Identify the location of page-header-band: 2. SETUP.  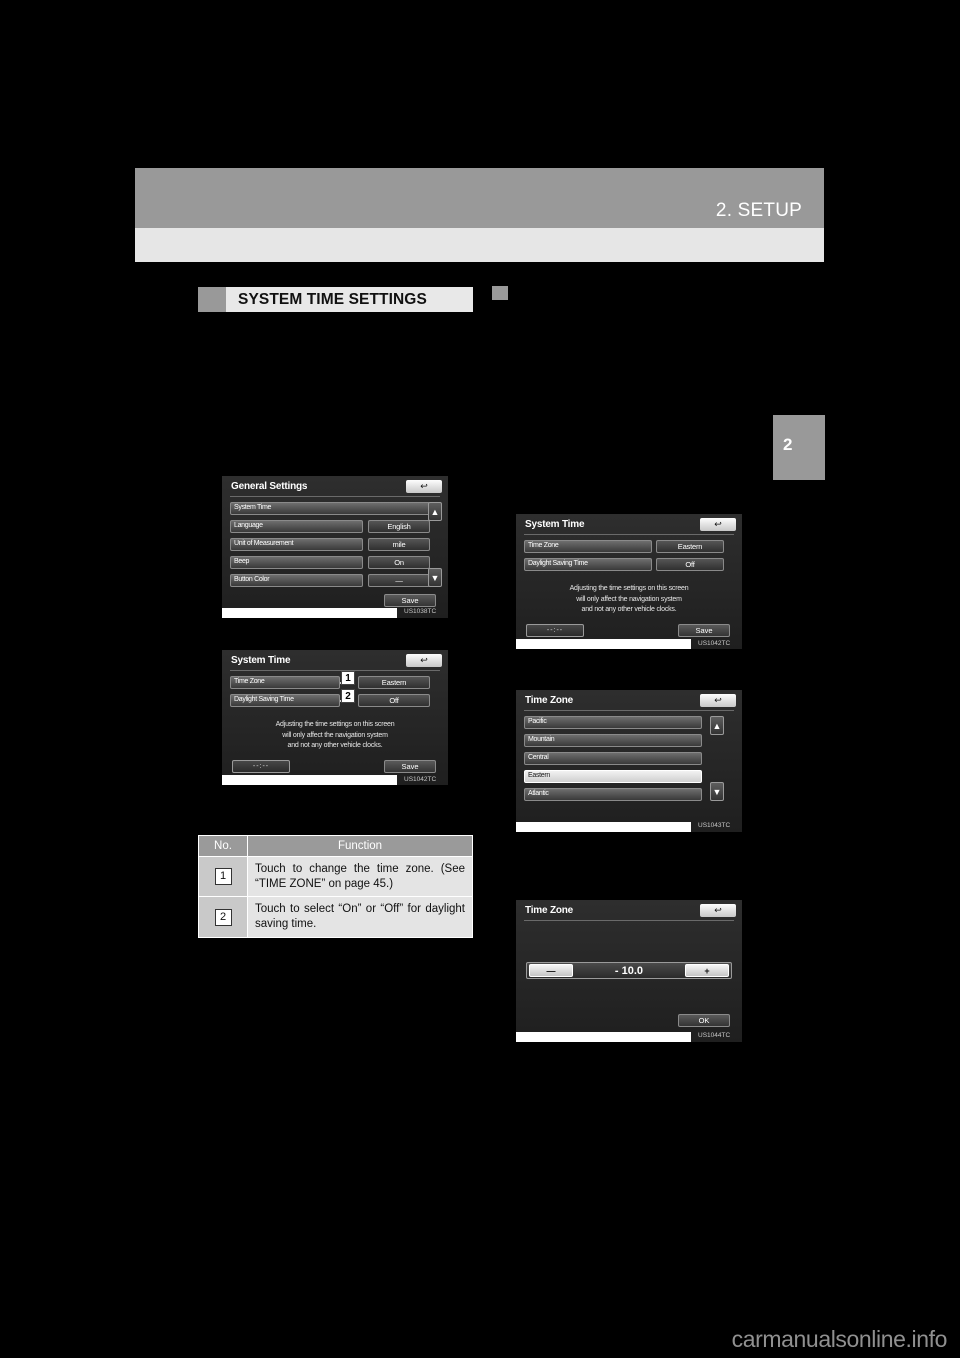
(479, 198).